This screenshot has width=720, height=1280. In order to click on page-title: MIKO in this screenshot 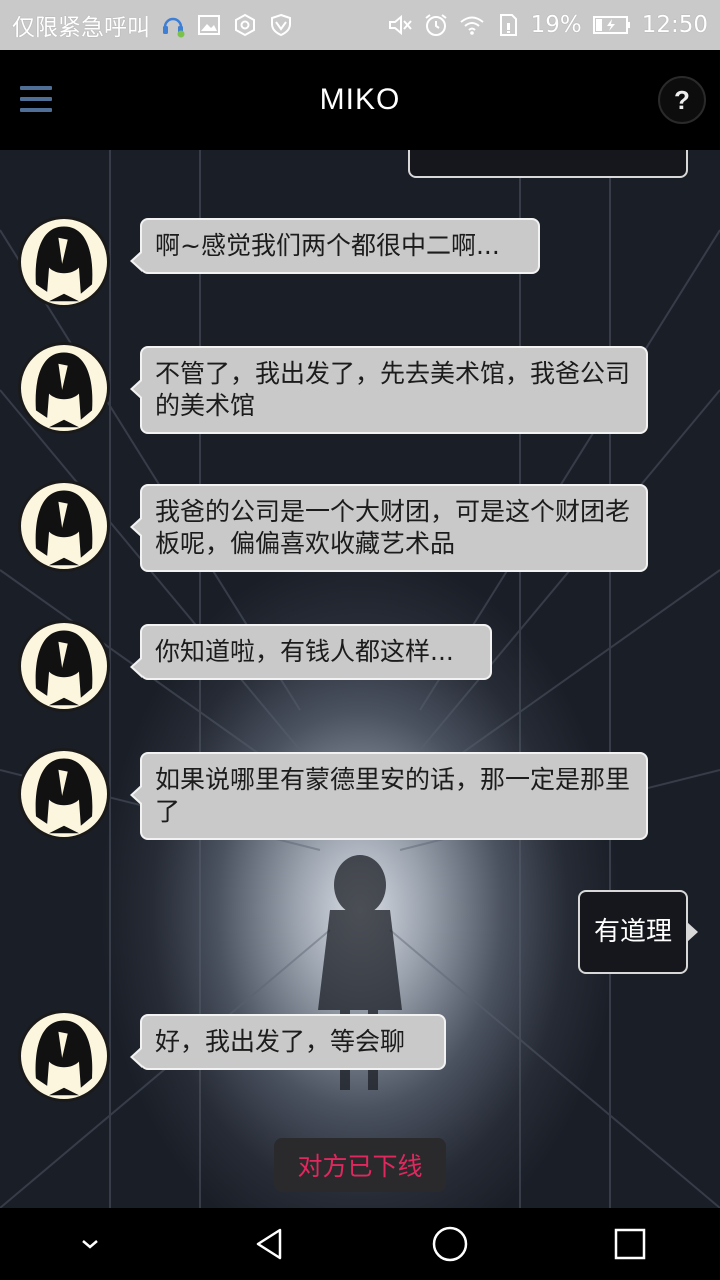, I will do `click(360, 99)`.